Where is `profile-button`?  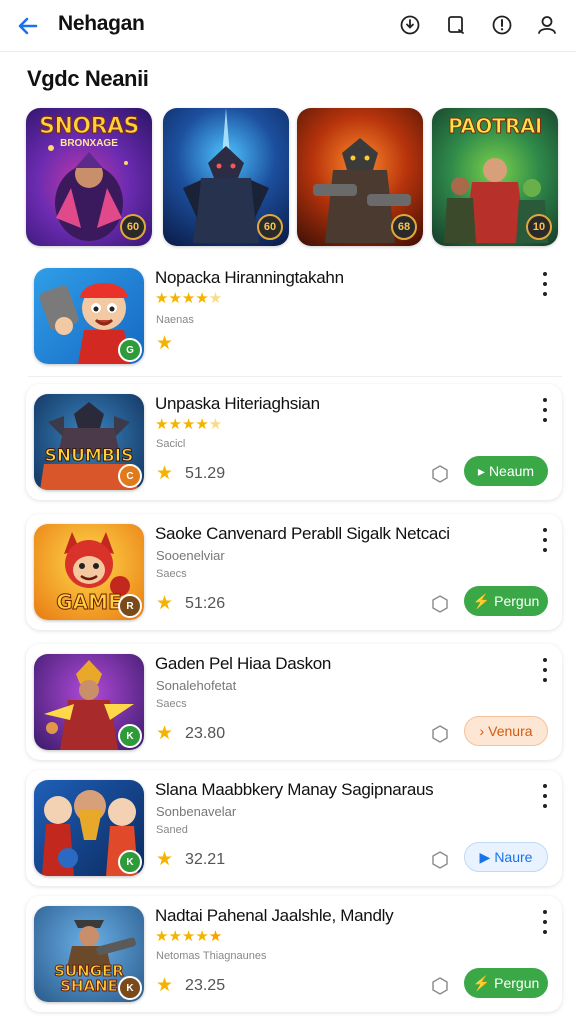
profile-button is located at coordinates (547, 25).